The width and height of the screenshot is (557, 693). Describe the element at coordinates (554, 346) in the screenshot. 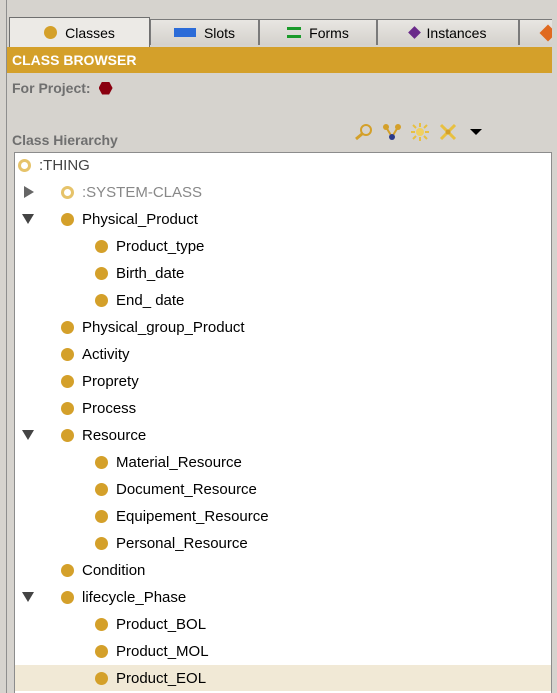

I see `panel-right-edge` at that location.